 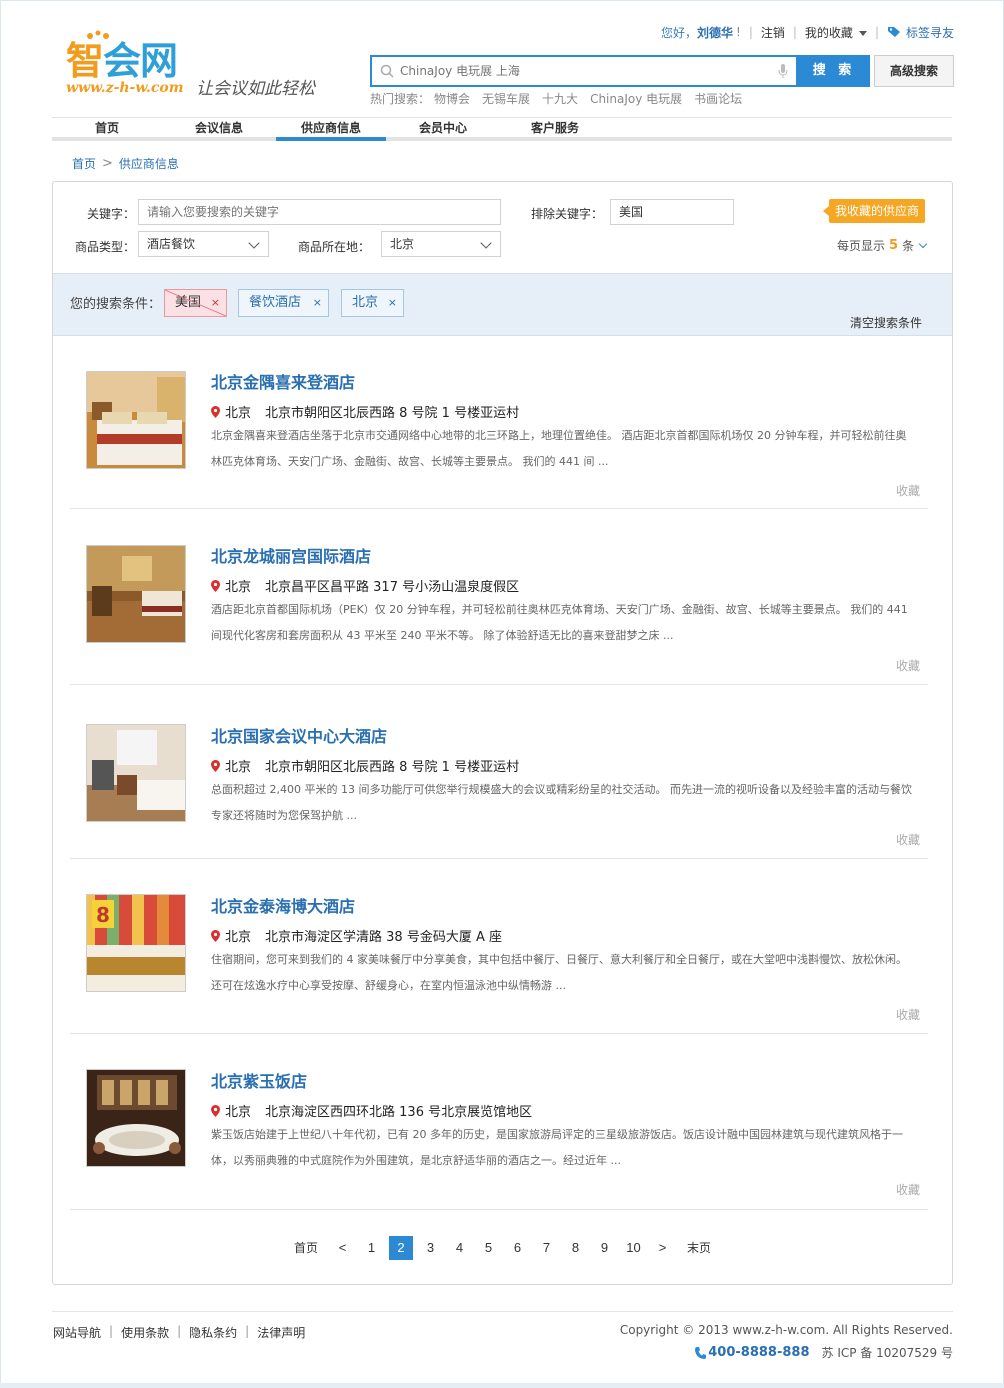 I want to click on page-first: 首页, so click(x=306, y=1248).